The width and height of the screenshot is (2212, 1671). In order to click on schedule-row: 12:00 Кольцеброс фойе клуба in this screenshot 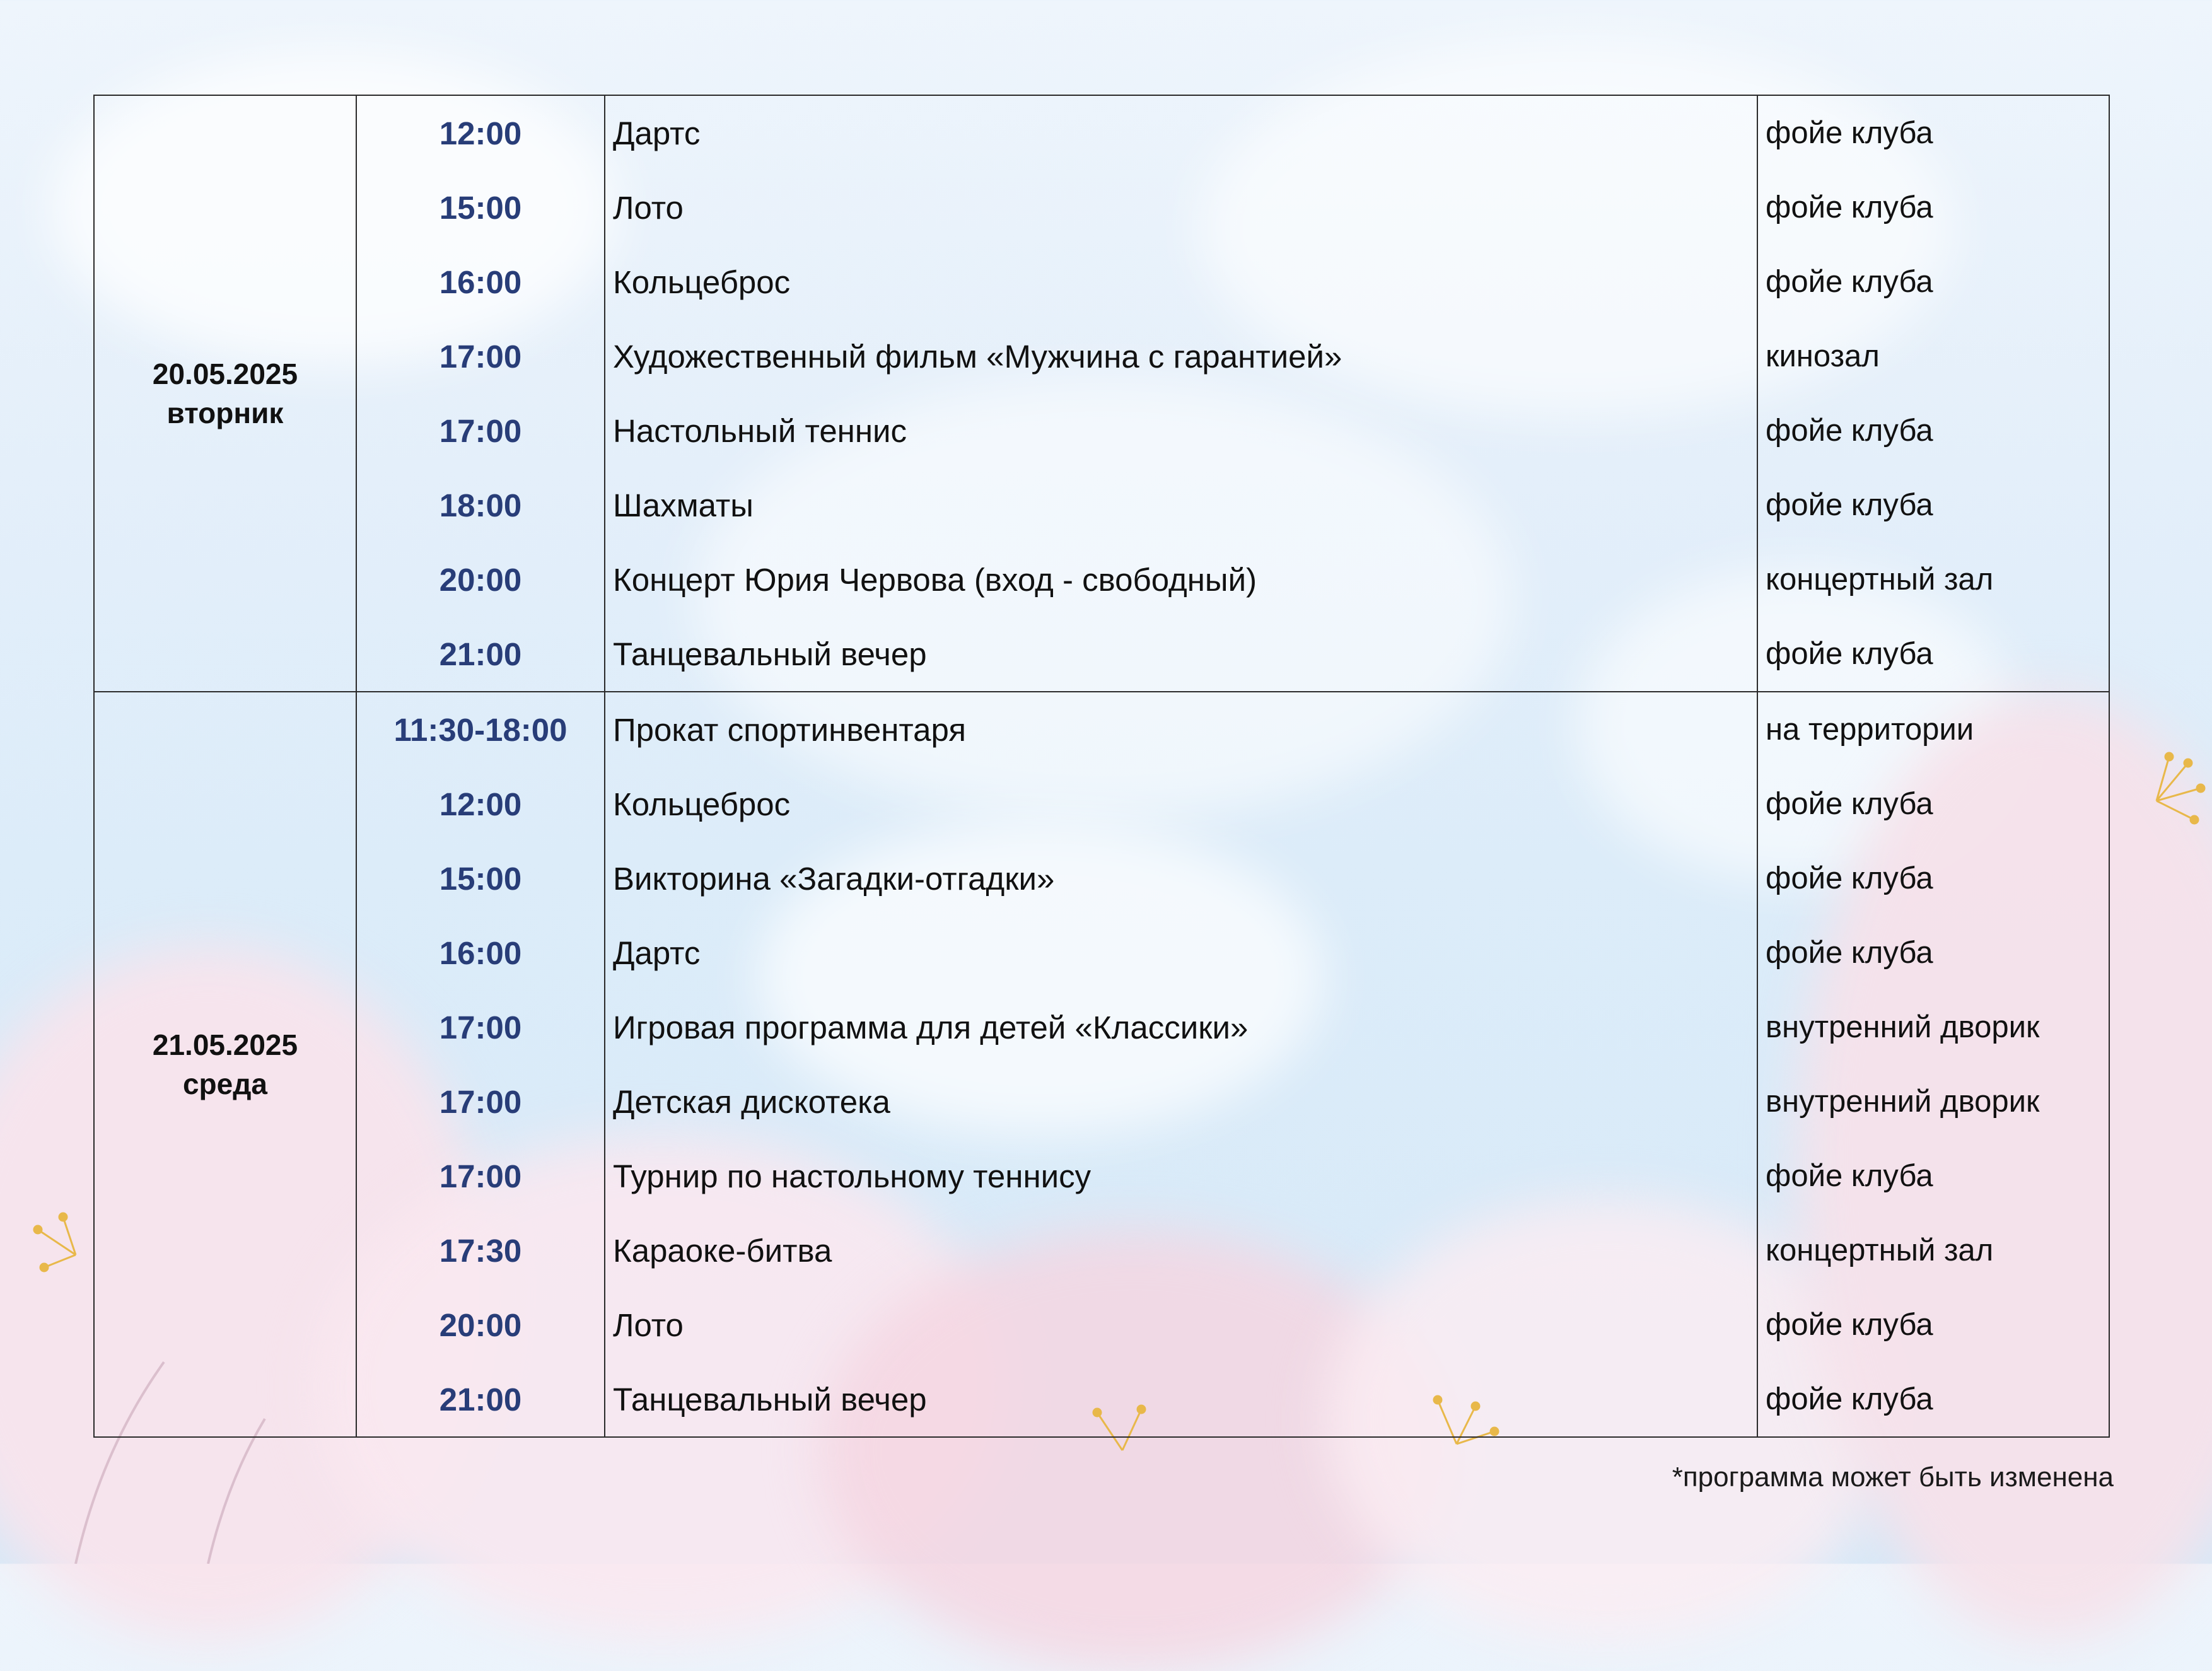, I will do `click(1102, 804)`.